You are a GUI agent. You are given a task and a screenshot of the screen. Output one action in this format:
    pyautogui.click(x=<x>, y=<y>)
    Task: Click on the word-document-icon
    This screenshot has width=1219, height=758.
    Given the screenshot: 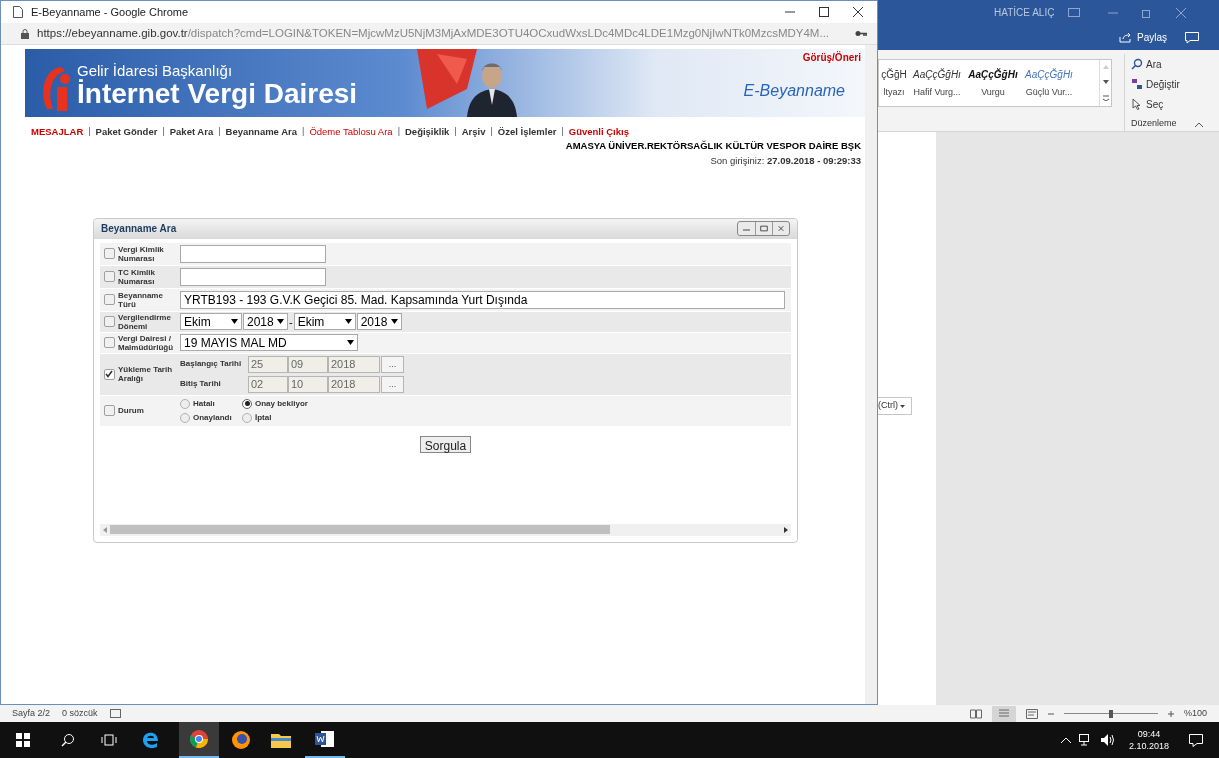 What is the action you would take?
    pyautogui.click(x=325, y=739)
    